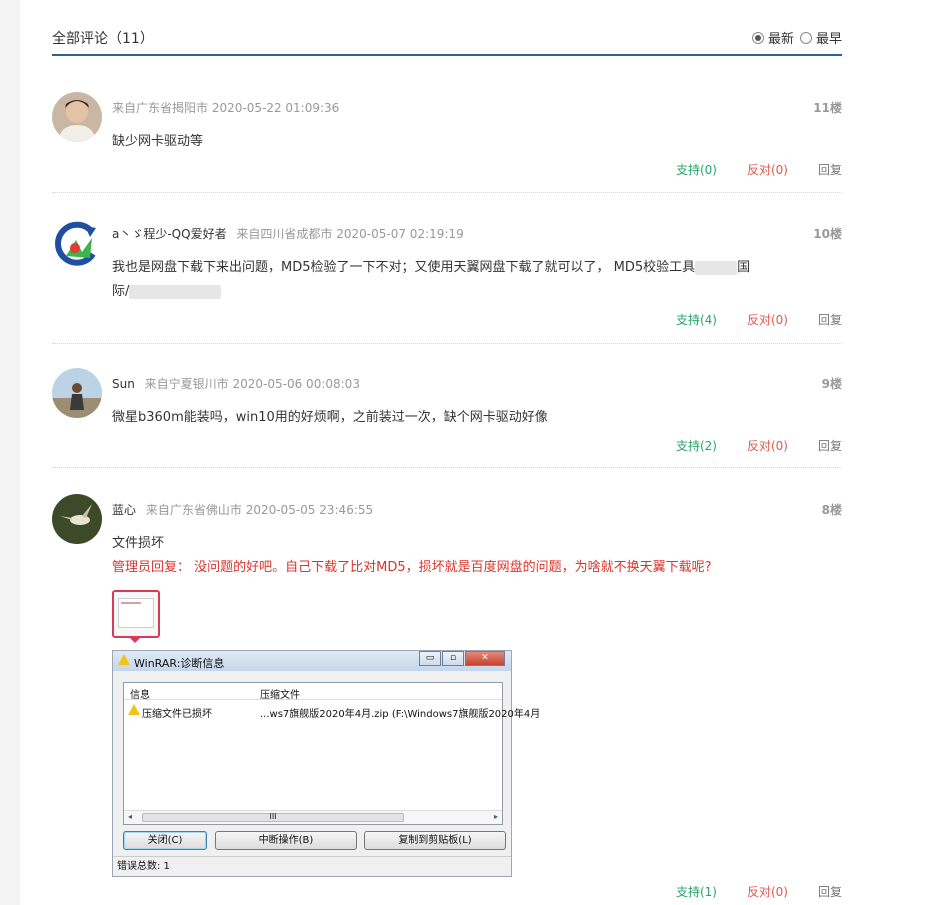 The width and height of the screenshot is (928, 905). Describe the element at coordinates (330, 417) in the screenshot. I see `comment-text: 微星b360m能装吗，win10用的好烦啊，之前装过一次，缺个网卡驱动好像` at that location.